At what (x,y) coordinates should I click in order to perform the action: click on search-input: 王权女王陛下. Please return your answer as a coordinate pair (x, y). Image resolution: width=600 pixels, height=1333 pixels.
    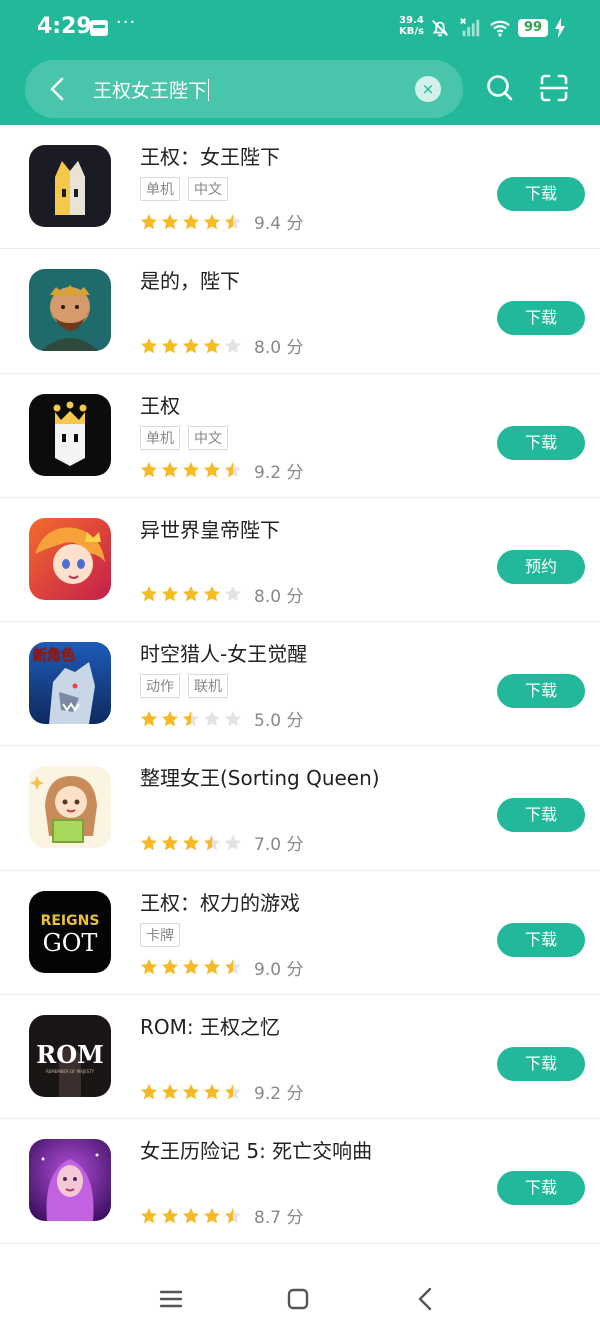
    Looking at the image, I should click on (151, 89).